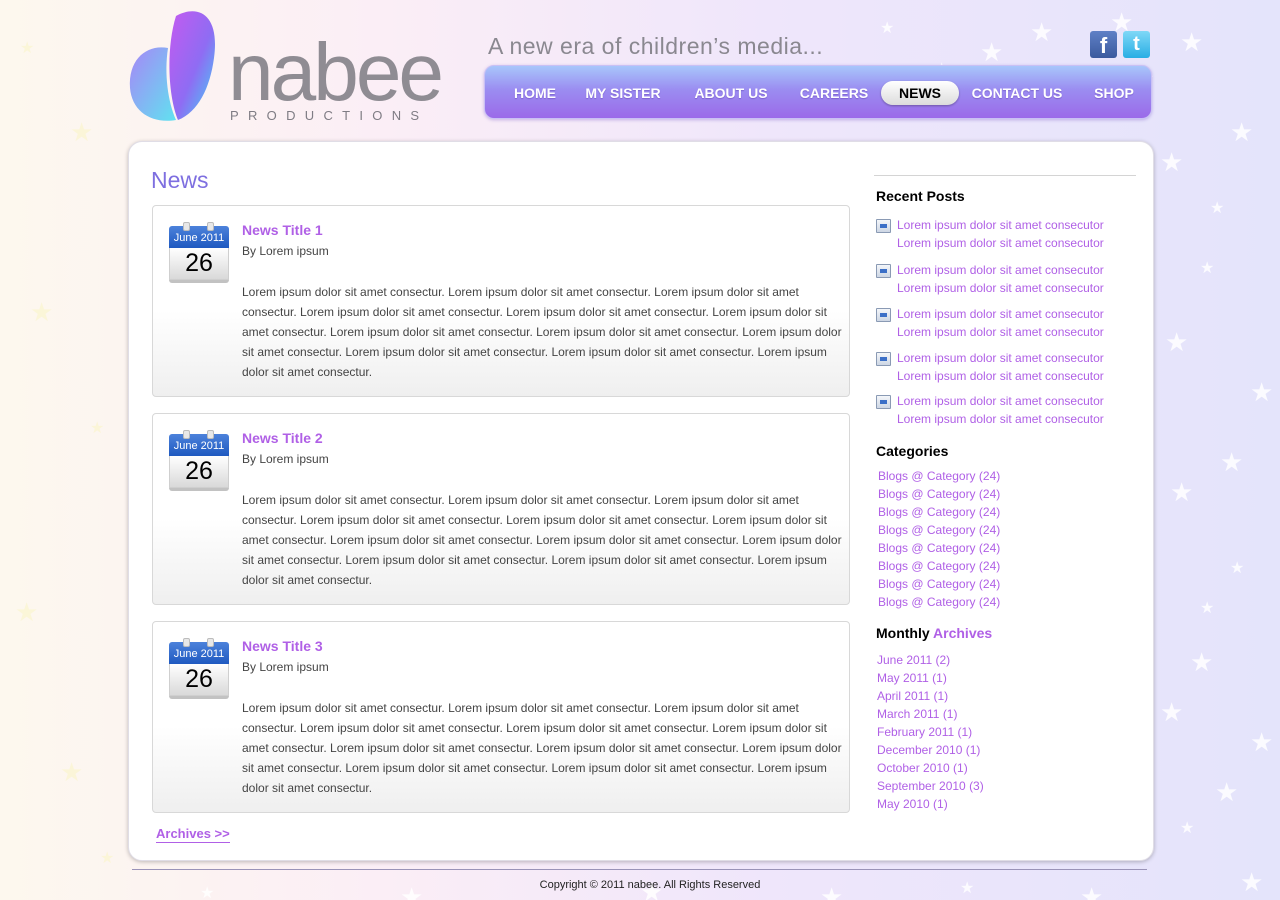 The height and width of the screenshot is (900, 1280). I want to click on archives-link: Archives >>, so click(193, 834).